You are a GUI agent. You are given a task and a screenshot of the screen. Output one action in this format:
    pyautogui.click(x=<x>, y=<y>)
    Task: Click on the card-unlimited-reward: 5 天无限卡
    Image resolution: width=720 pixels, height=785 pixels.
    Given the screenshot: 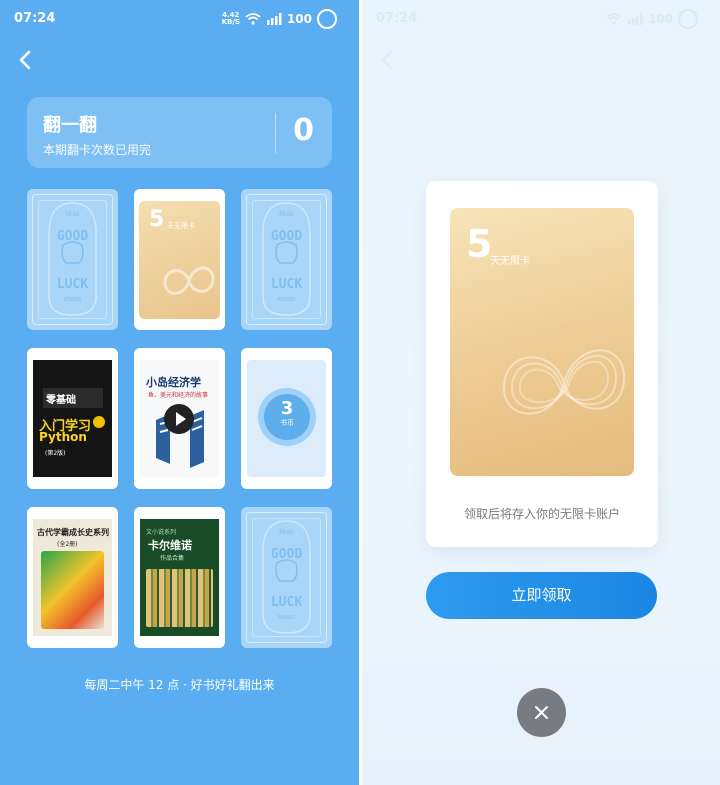 What is the action you would take?
    pyautogui.click(x=179, y=259)
    